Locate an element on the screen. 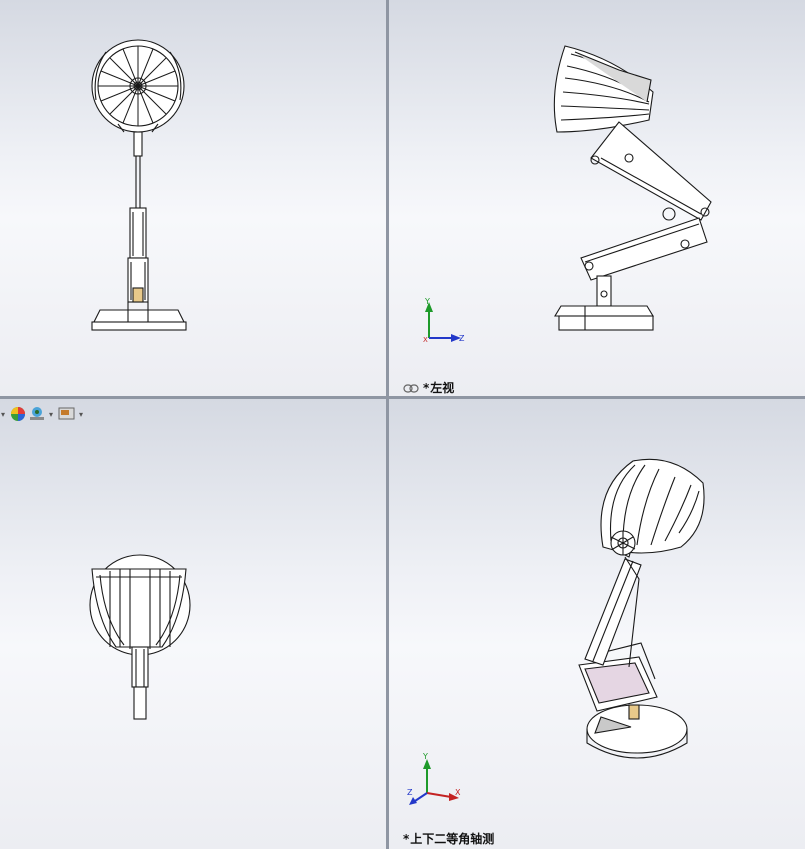  view-label-iso: *上下二等角轴测 is located at coordinates (448, 838).